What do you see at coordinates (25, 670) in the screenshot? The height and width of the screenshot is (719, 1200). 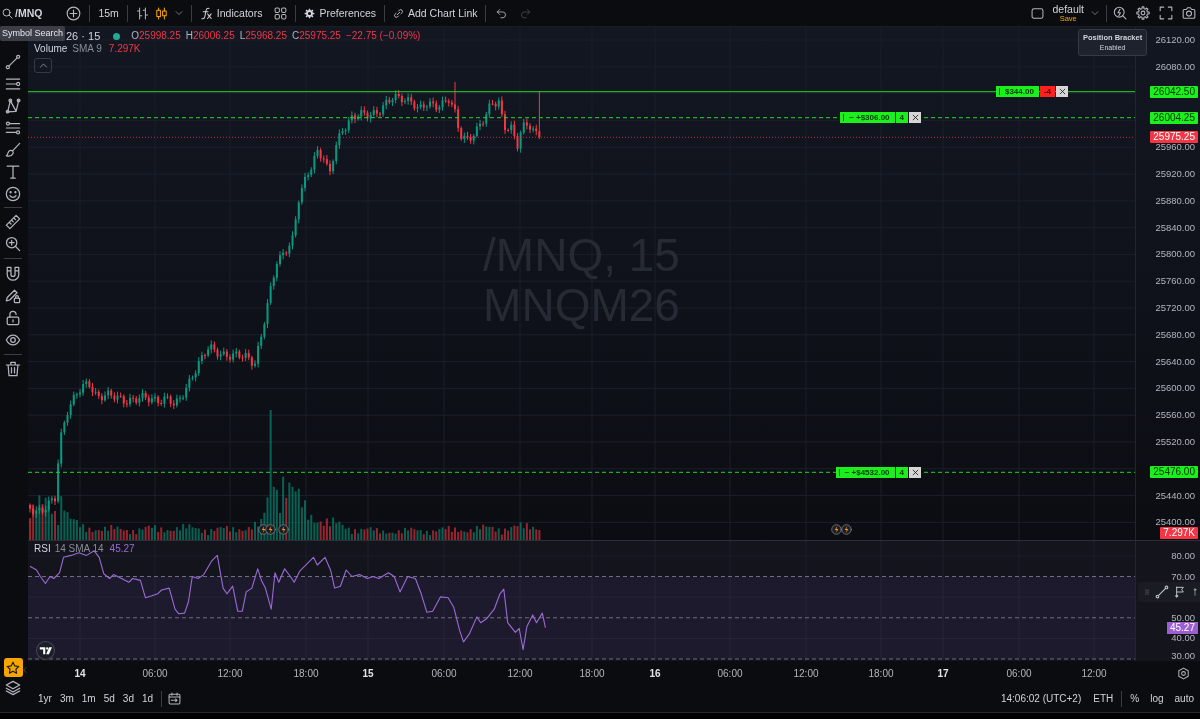 I see `chevron-left-icon` at bounding box center [25, 670].